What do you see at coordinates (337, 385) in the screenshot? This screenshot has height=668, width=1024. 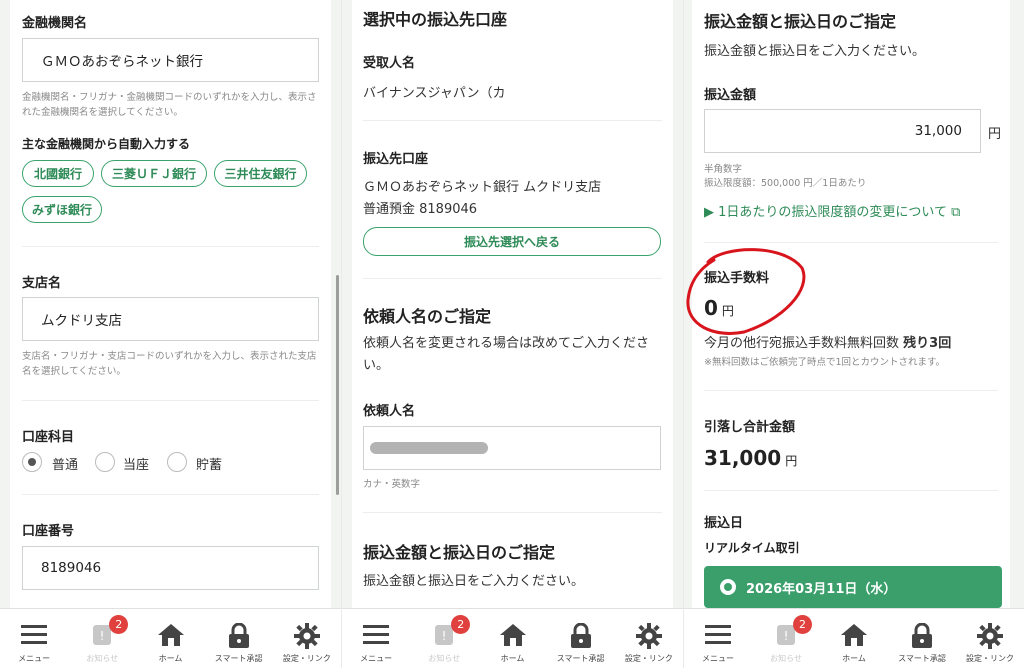 I see `scrollbar` at bounding box center [337, 385].